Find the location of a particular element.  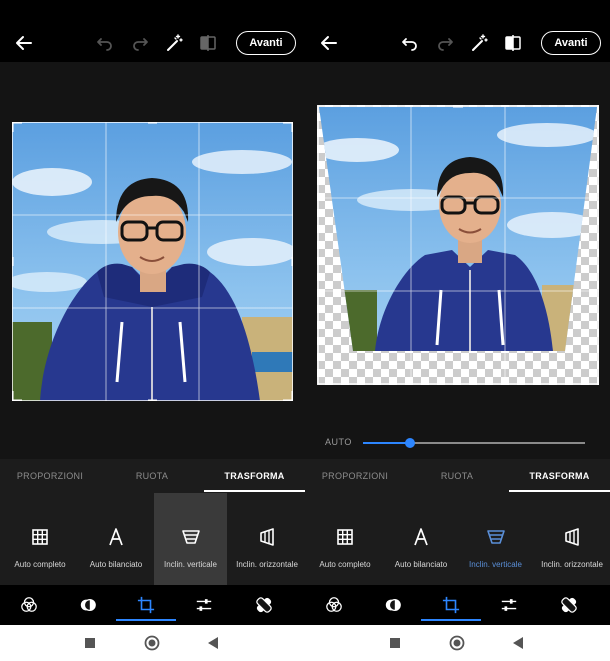

slider-fill is located at coordinates (386, 443).